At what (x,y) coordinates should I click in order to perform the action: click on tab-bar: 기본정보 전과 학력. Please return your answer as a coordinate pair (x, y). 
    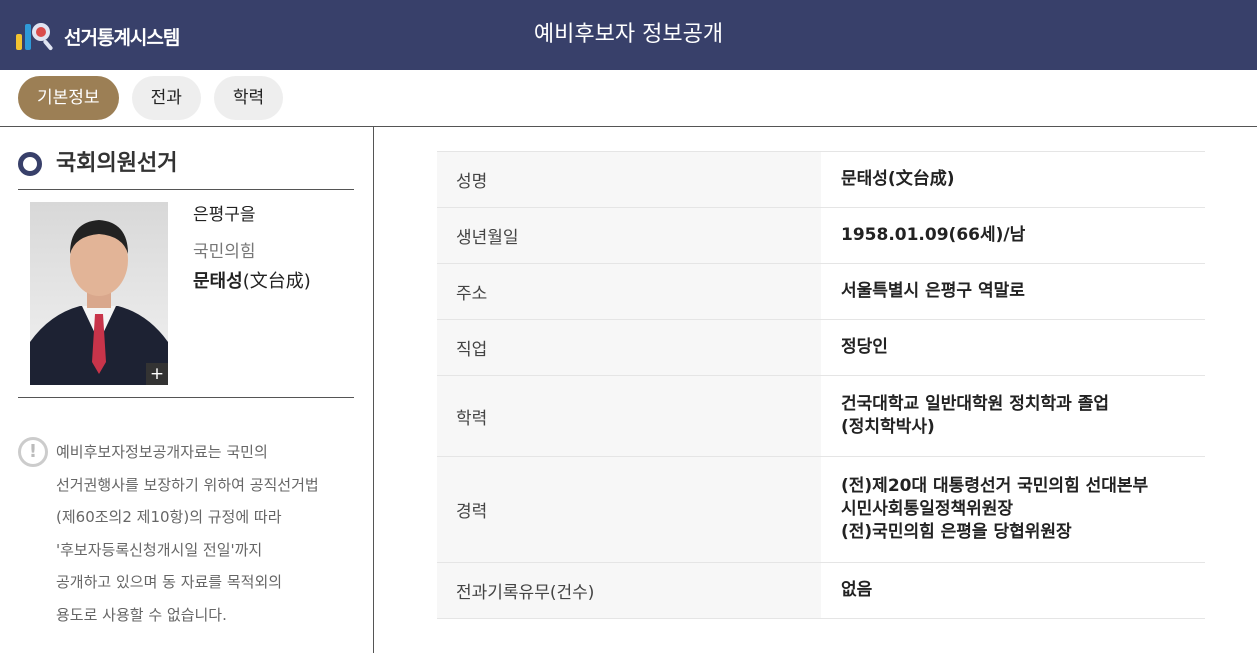
    Looking at the image, I should click on (151, 98).